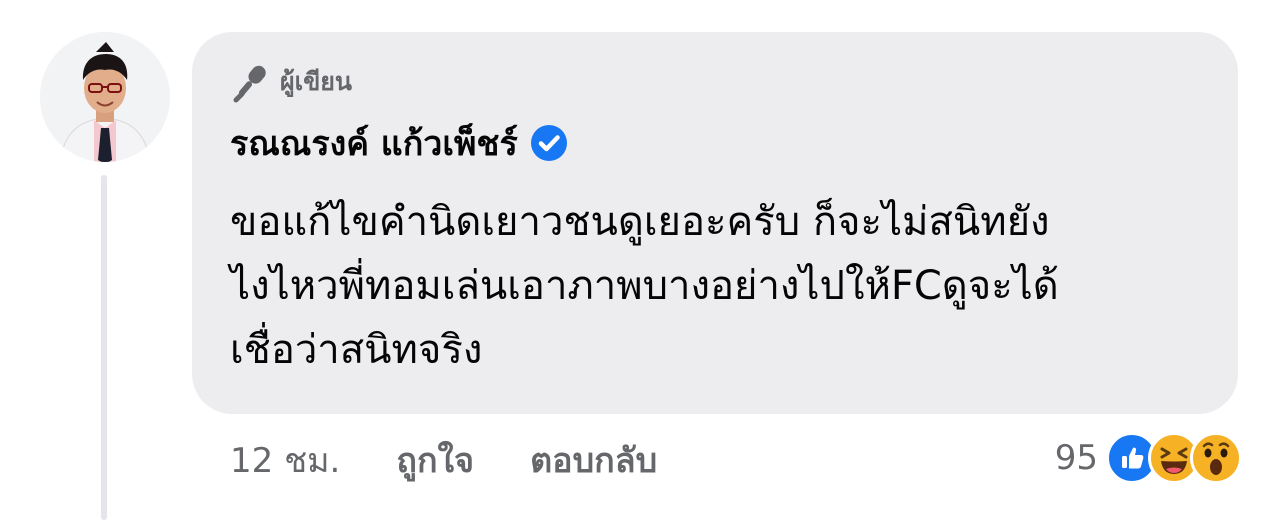  I want to click on author-name: รณณรงค์ แก้วเพ็ชร์, so click(374, 143).